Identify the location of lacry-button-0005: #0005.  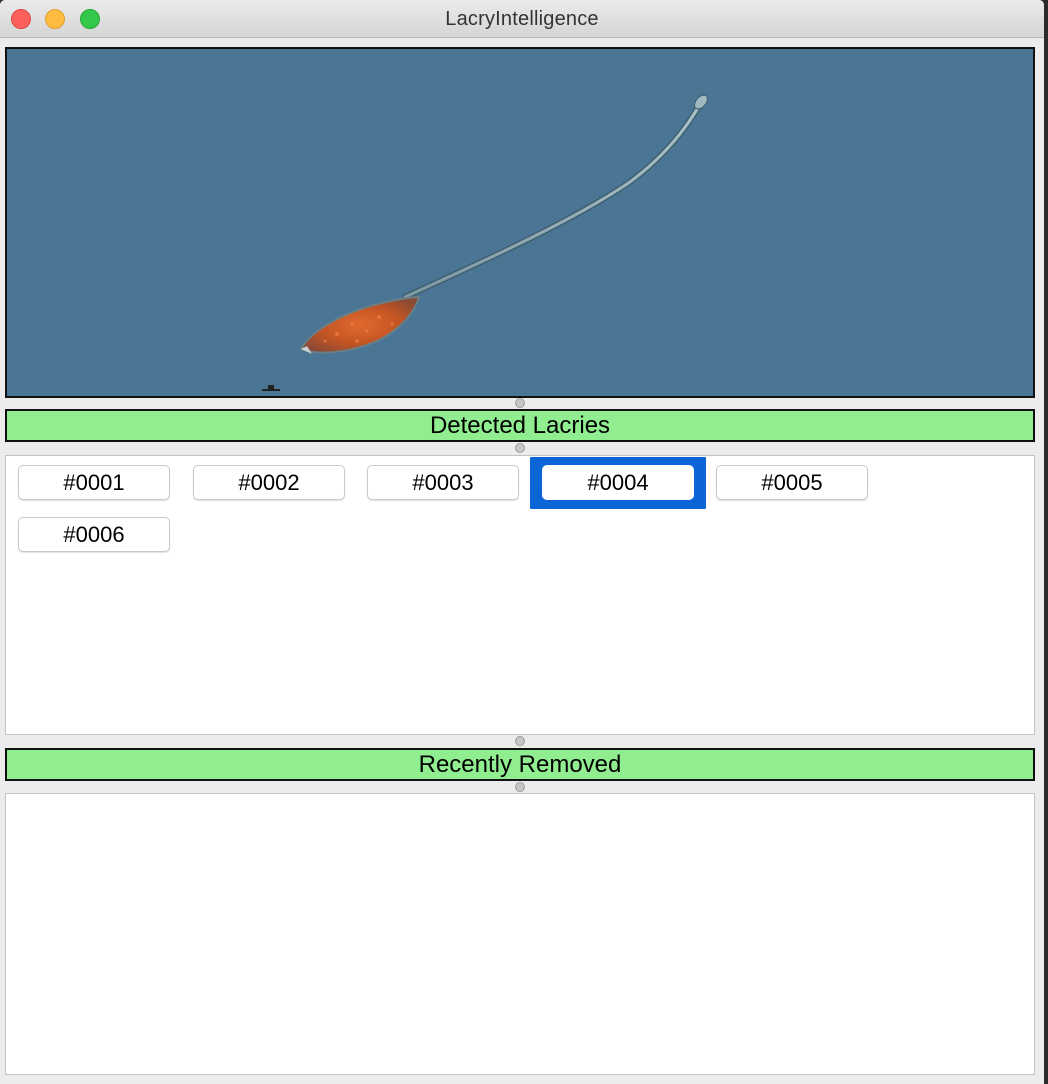
(792, 482).